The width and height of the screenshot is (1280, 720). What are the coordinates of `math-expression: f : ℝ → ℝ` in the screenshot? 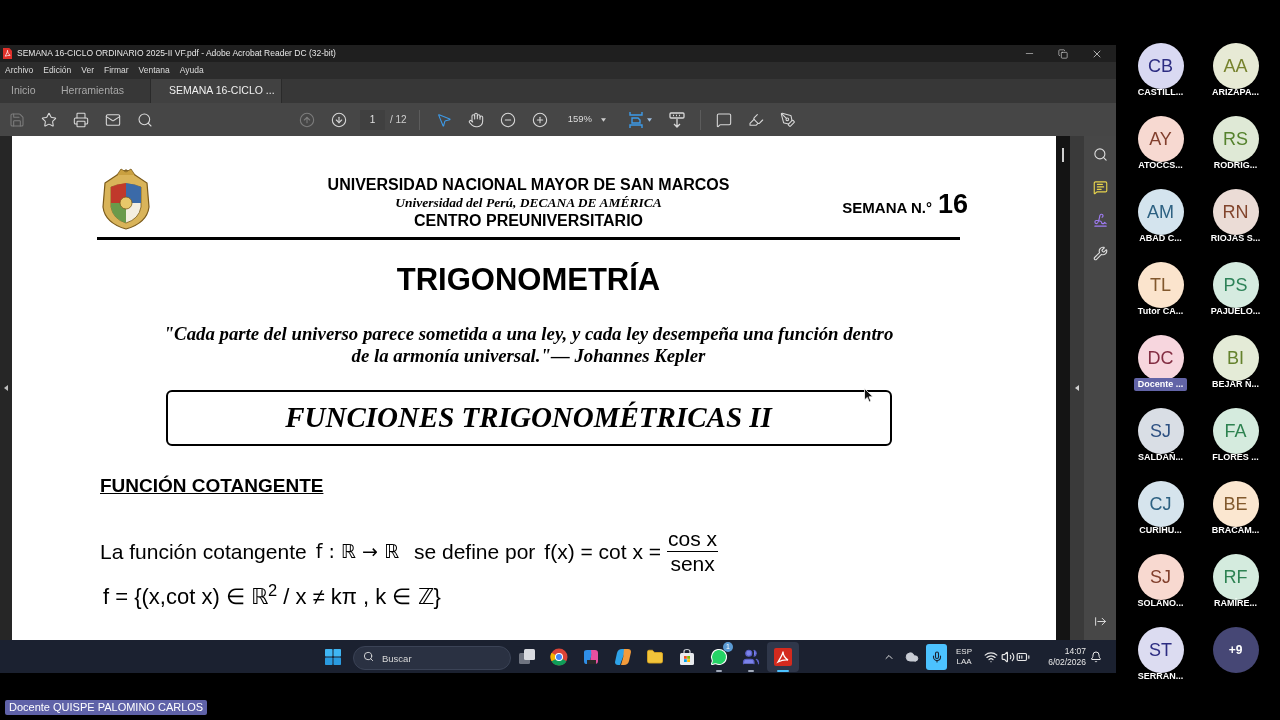 It's located at (357, 552).